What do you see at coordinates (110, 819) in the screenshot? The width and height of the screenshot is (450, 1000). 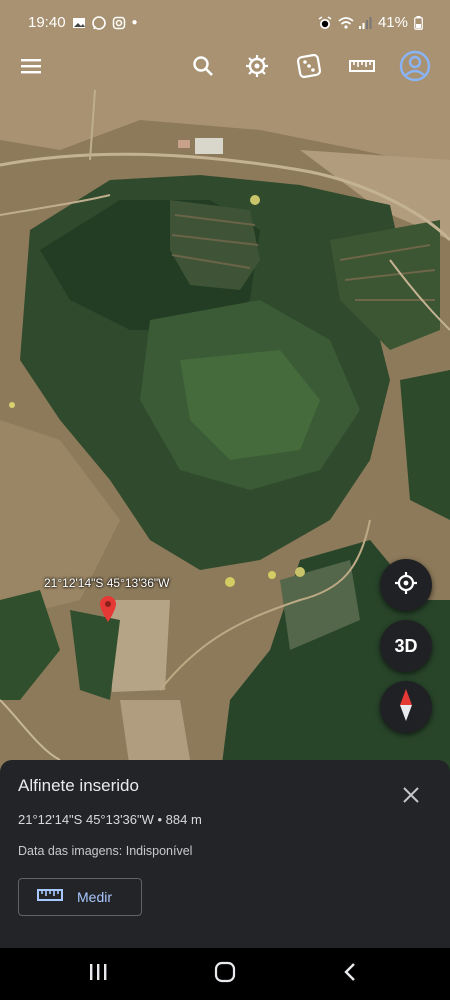 I see `pin-coordinates: 21°12'14"S 45°13'36"W • 884 m` at bounding box center [110, 819].